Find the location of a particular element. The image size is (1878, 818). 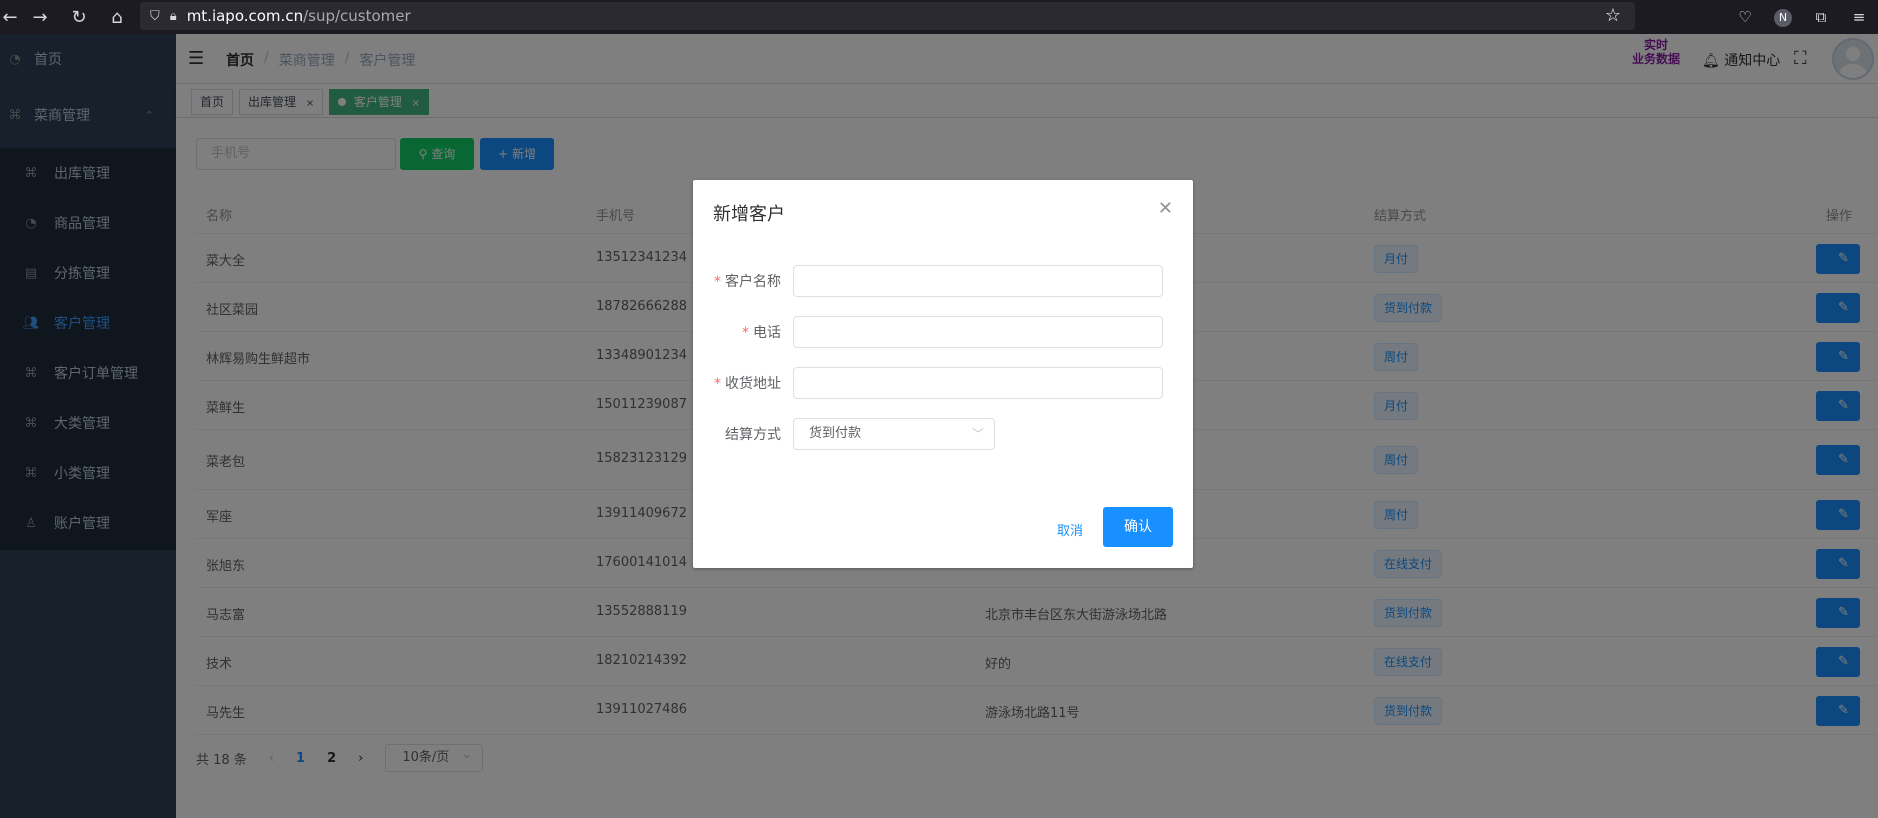

name-label: * 客户名称 is located at coordinates (747, 282).